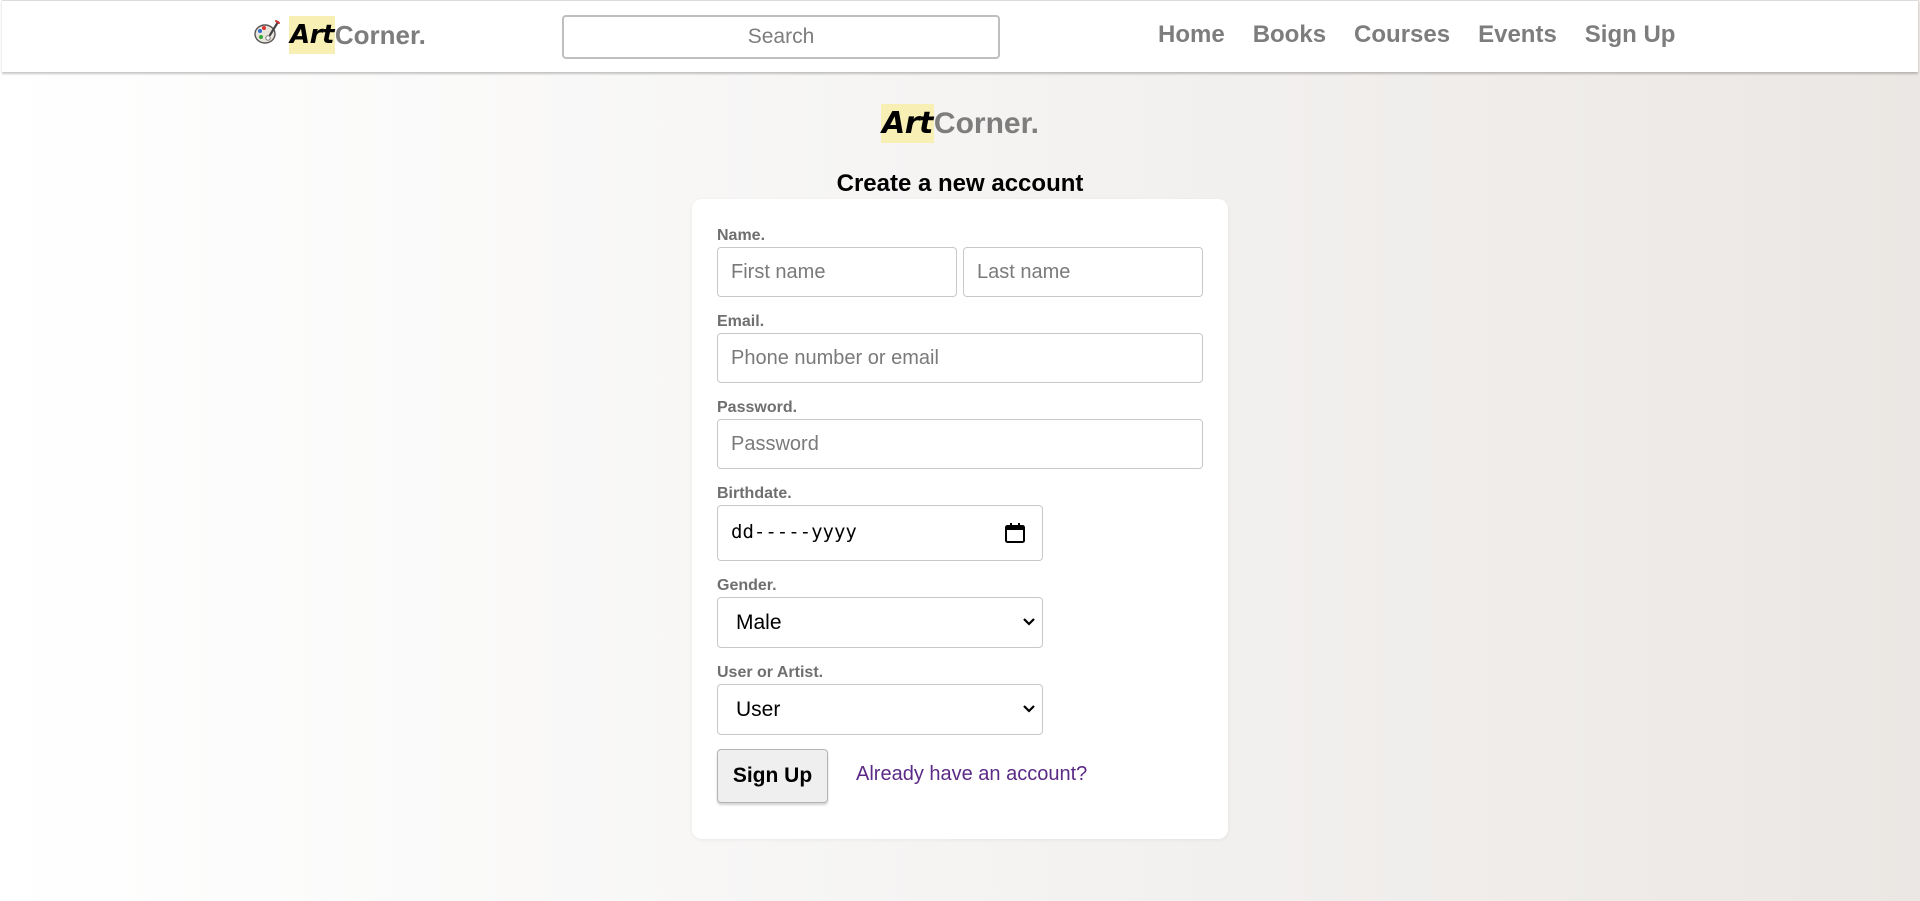 Image resolution: width=1920 pixels, height=901 pixels. I want to click on signup-submit-button: Sign Up, so click(772, 776).